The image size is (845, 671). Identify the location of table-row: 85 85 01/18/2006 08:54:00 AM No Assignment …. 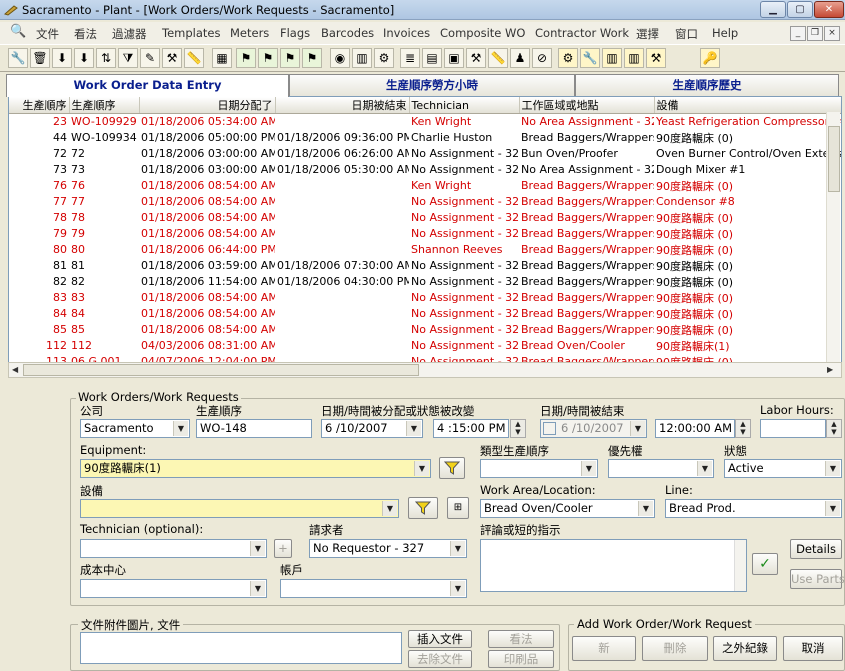
(425, 330).